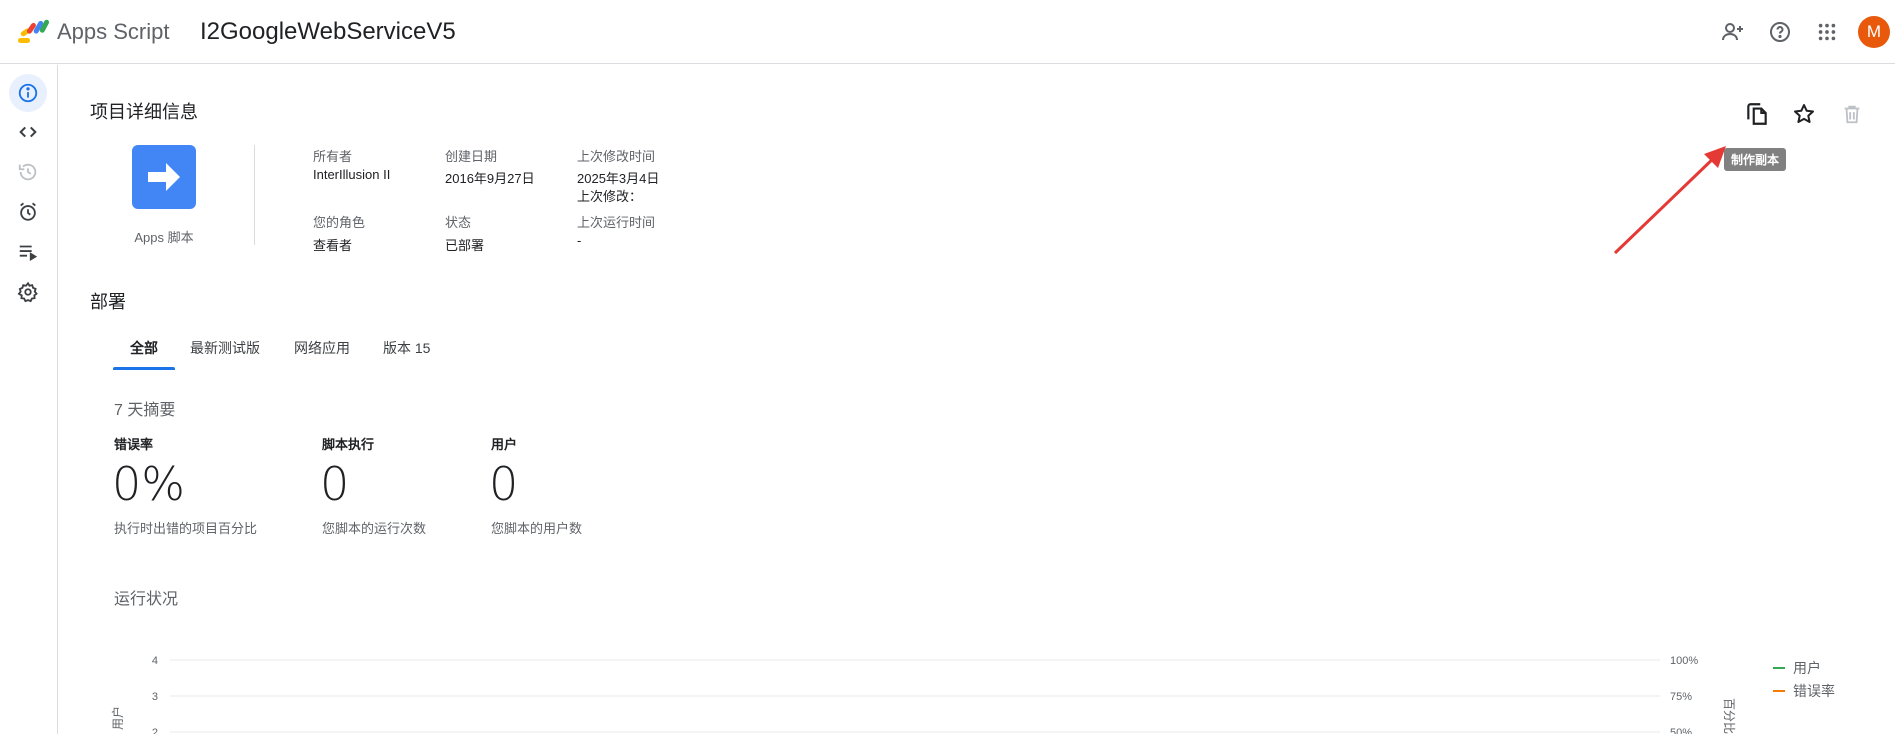 The image size is (1895, 734). What do you see at coordinates (186, 528) in the screenshot?
I see `error-rate-desc: 执行时出错的项目百分比` at bounding box center [186, 528].